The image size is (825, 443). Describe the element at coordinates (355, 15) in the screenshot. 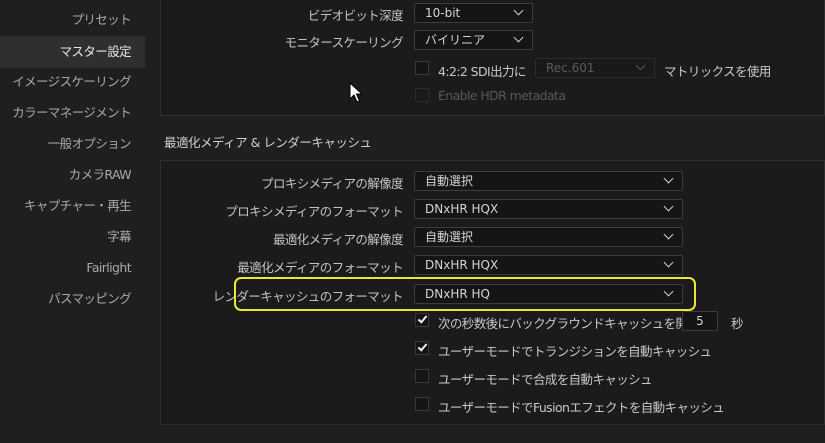

I see `bit-depth-label: ビデオビット深度` at that location.